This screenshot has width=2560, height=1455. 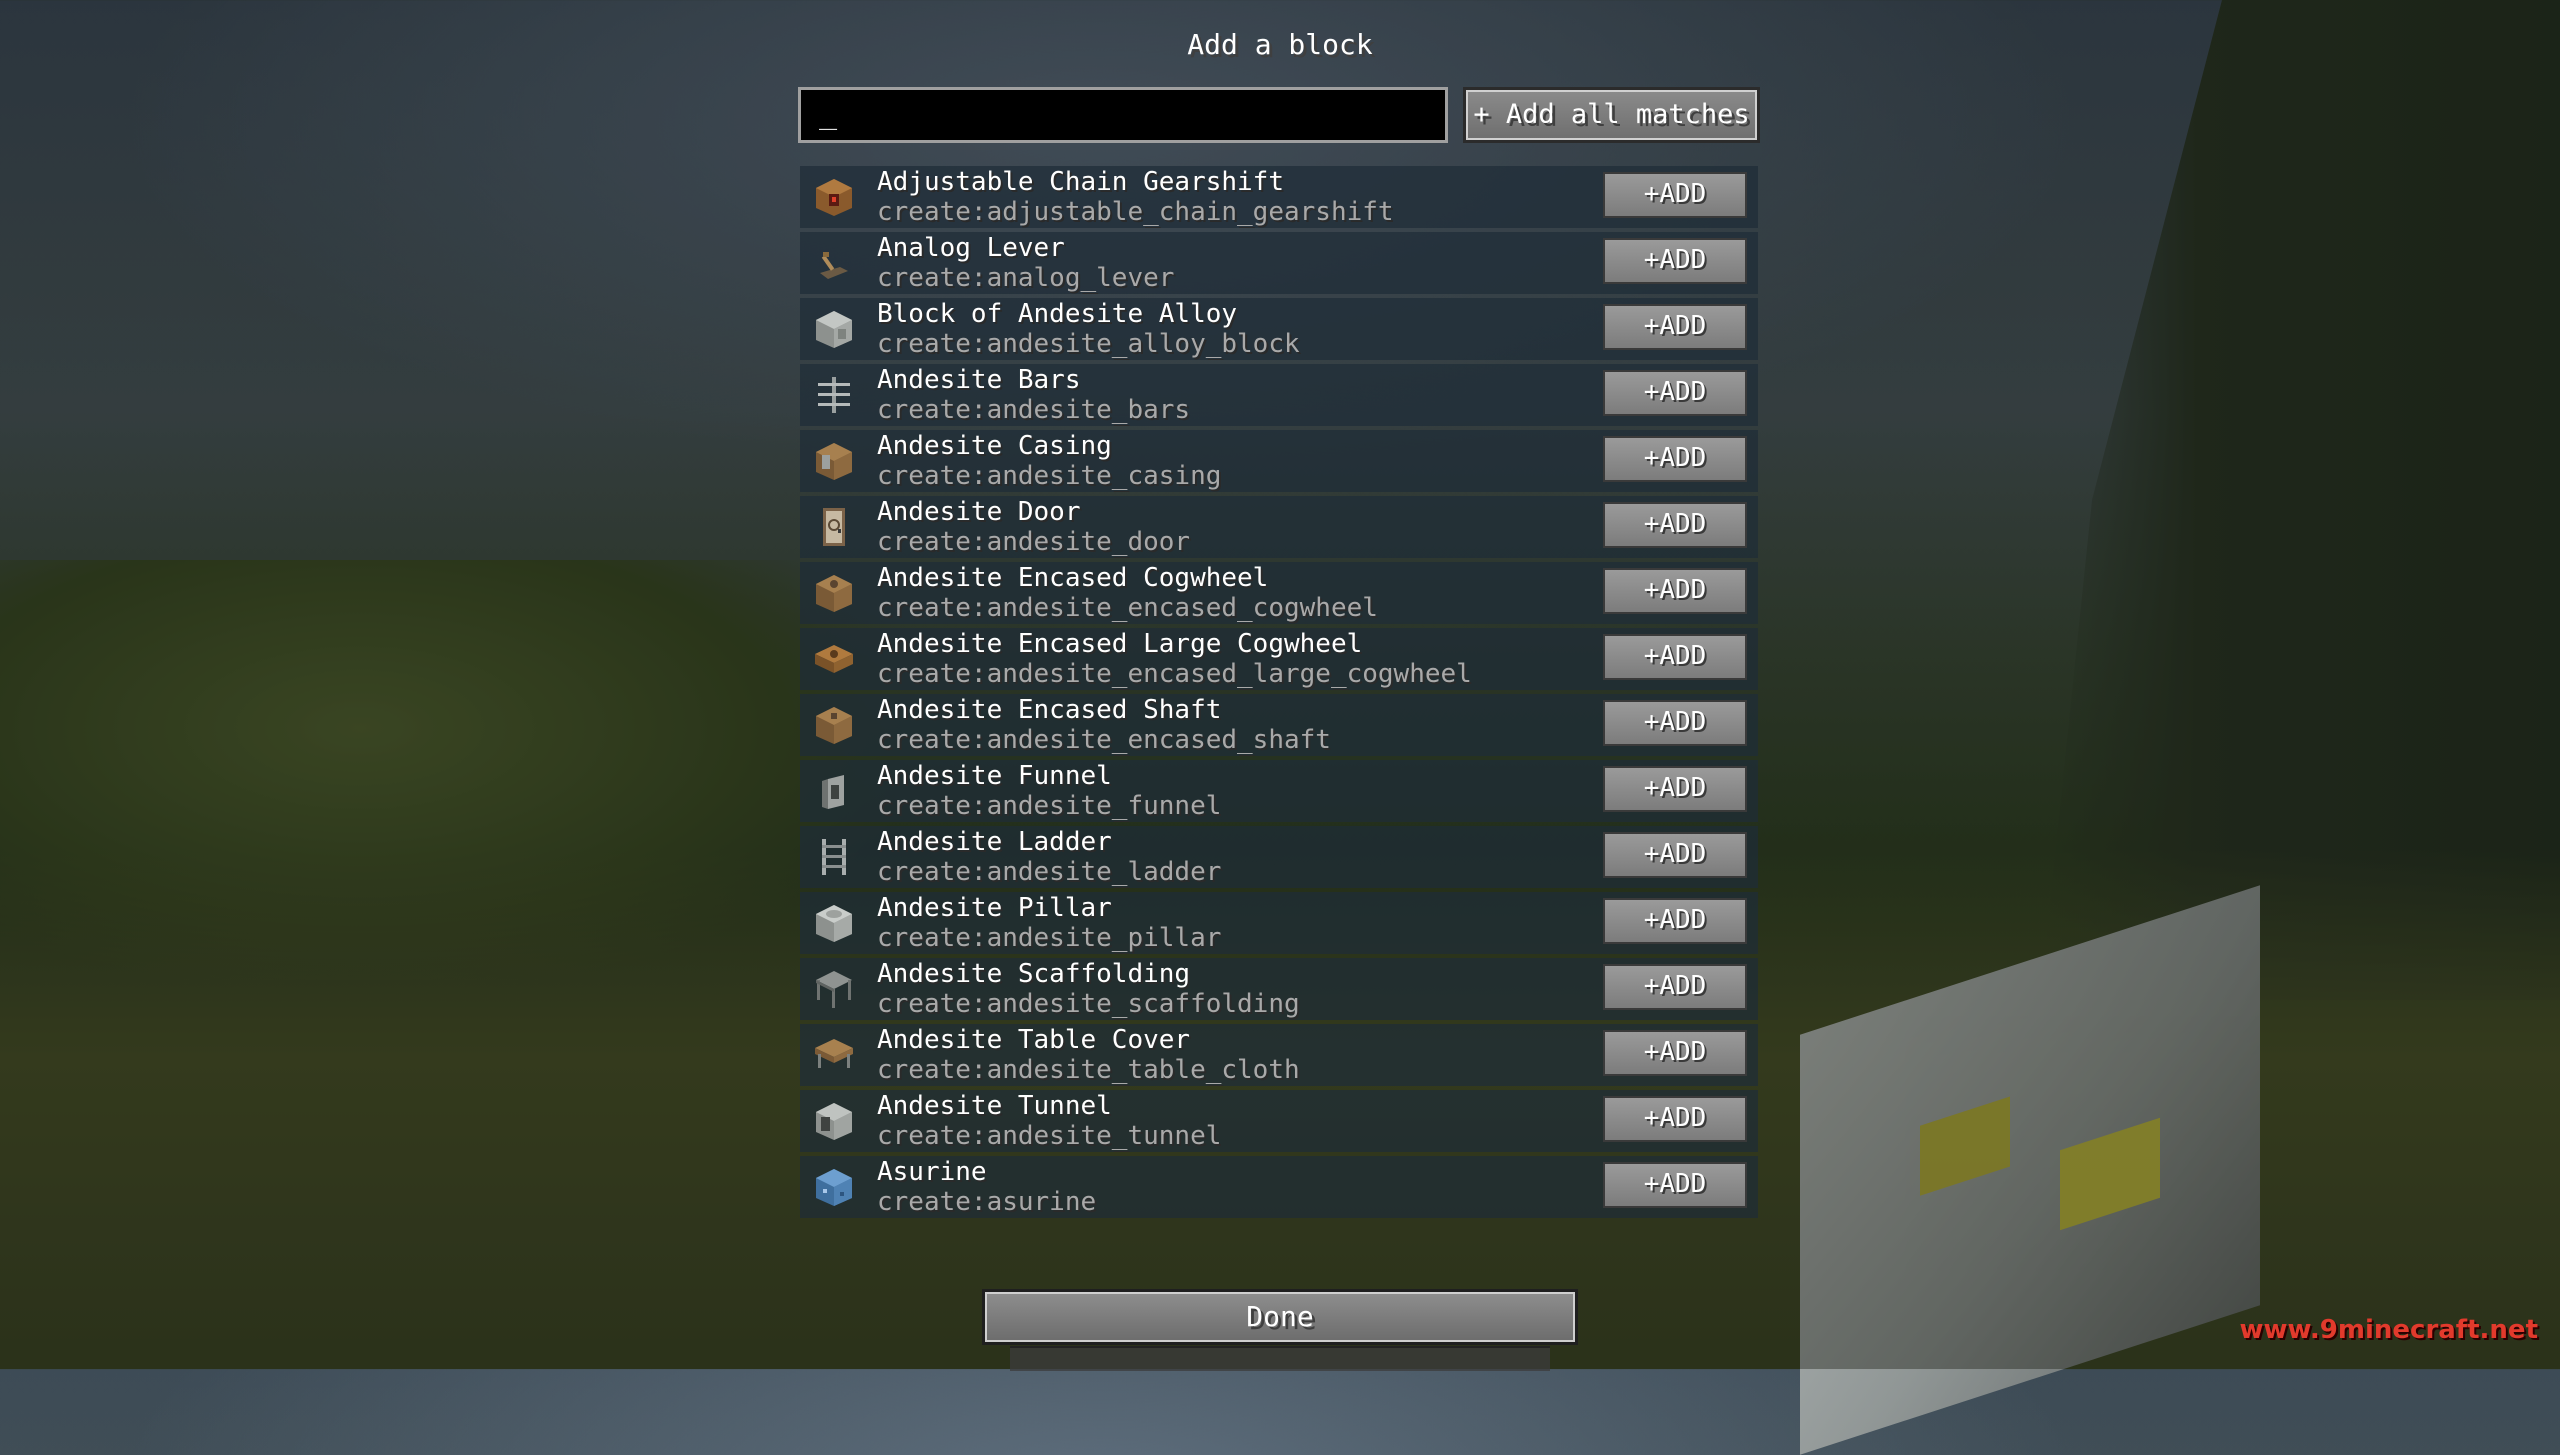 I want to click on block-name: Andesite Scaffolding, so click(x=1034, y=974).